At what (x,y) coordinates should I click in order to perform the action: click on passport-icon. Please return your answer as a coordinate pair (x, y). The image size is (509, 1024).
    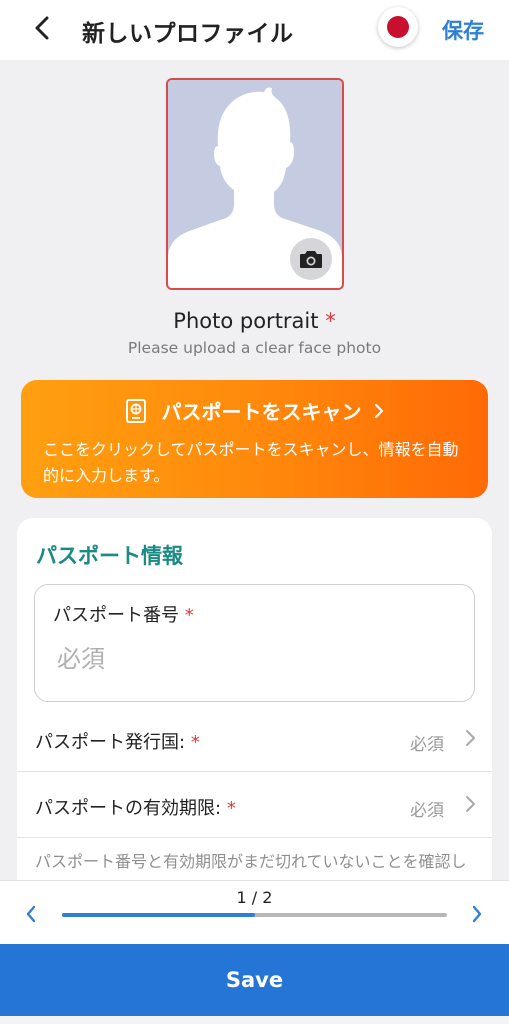
    Looking at the image, I should click on (135, 410).